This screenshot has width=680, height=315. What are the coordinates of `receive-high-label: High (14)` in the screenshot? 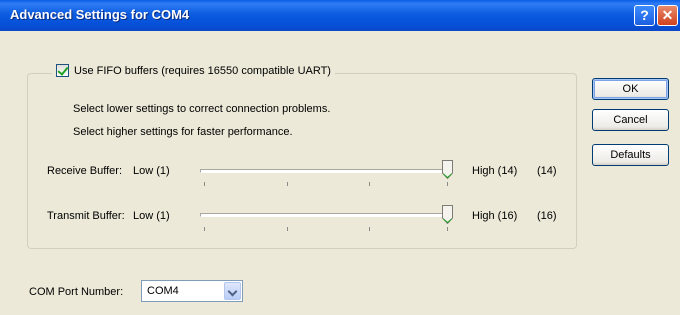 It's located at (495, 171).